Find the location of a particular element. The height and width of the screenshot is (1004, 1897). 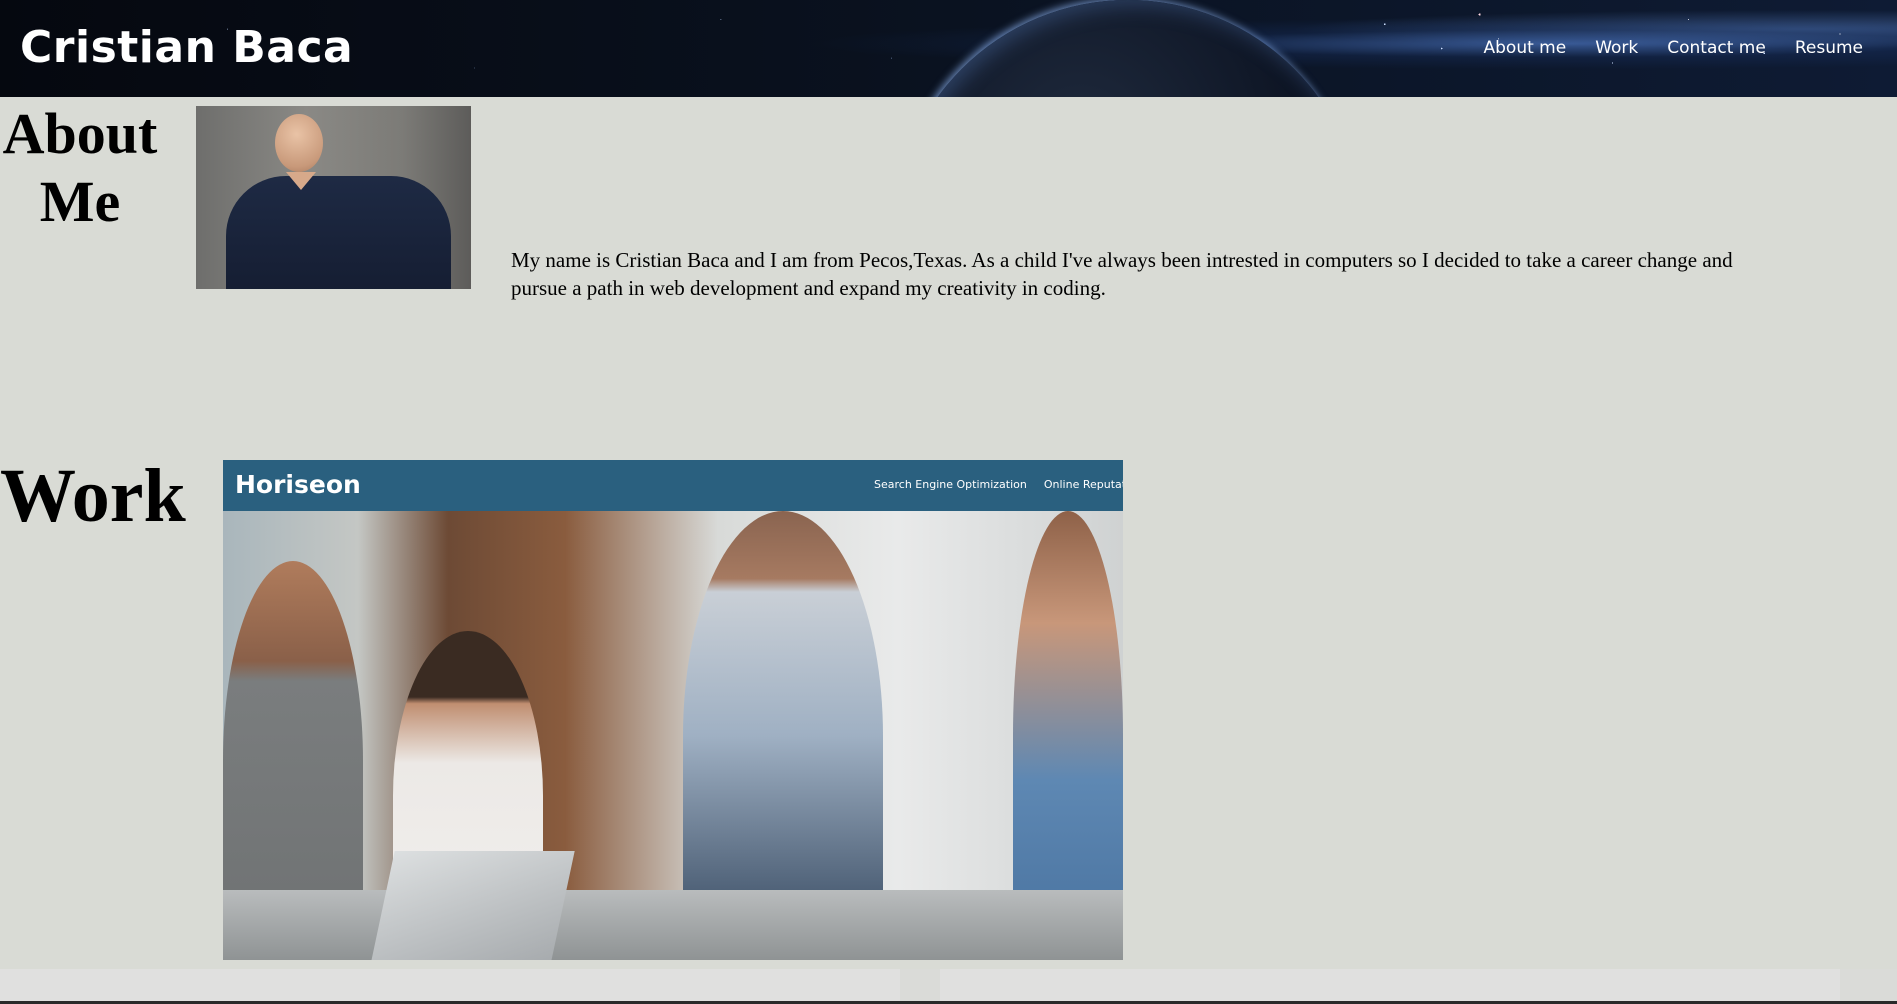

main-nav: About me Work Contact me Resume is located at coordinates (1674, 48).